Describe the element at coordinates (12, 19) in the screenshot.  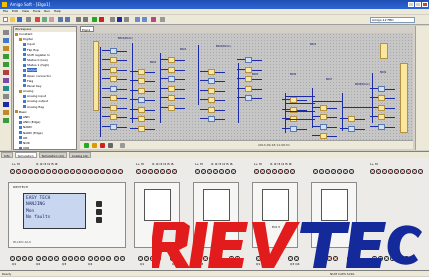
I see `open-icon` at that location.